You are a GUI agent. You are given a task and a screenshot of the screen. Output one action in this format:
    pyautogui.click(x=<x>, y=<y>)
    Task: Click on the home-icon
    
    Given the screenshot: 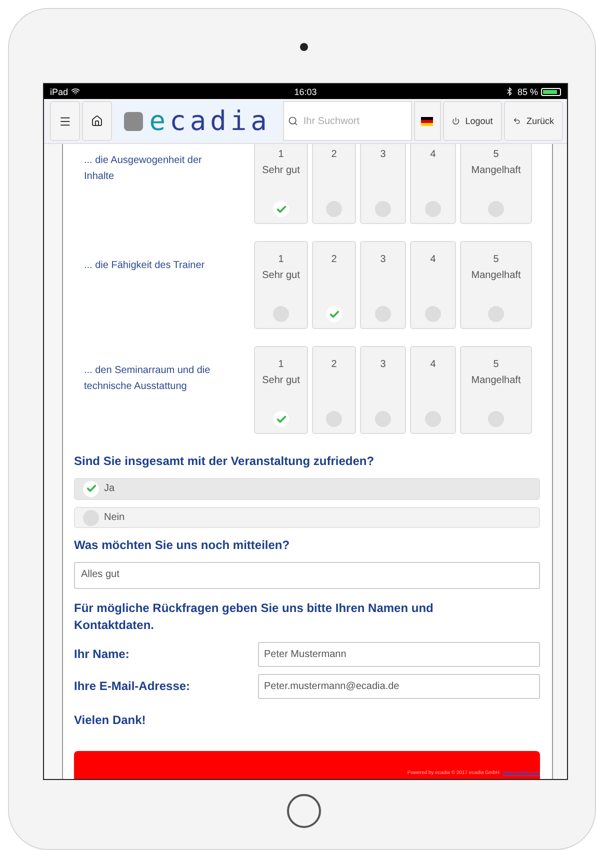 What is the action you would take?
    pyautogui.click(x=97, y=121)
    